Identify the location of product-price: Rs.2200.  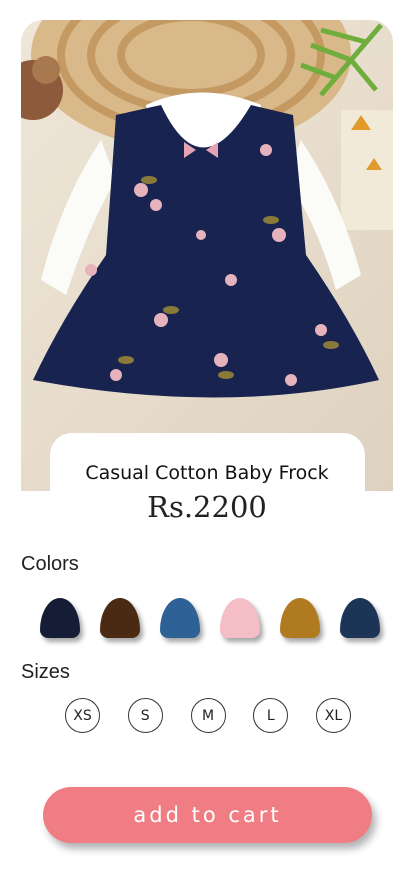
(207, 507).